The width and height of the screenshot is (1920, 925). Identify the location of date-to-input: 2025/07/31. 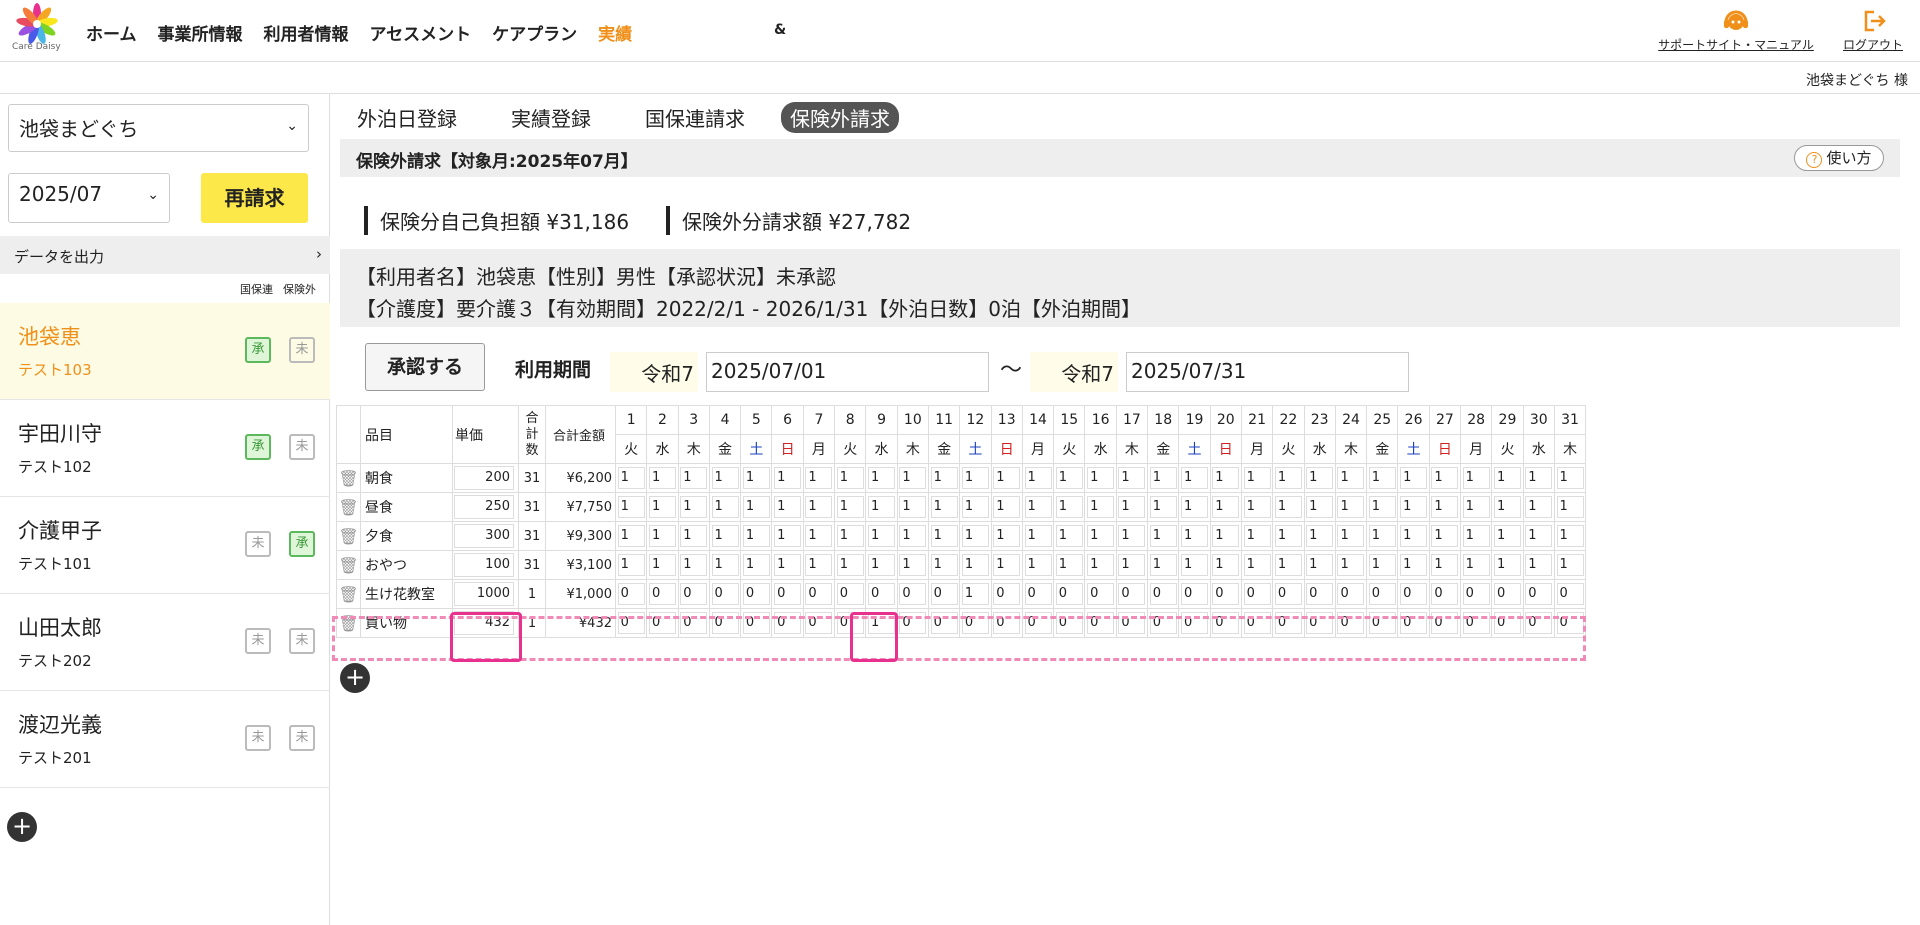
(1267, 372).